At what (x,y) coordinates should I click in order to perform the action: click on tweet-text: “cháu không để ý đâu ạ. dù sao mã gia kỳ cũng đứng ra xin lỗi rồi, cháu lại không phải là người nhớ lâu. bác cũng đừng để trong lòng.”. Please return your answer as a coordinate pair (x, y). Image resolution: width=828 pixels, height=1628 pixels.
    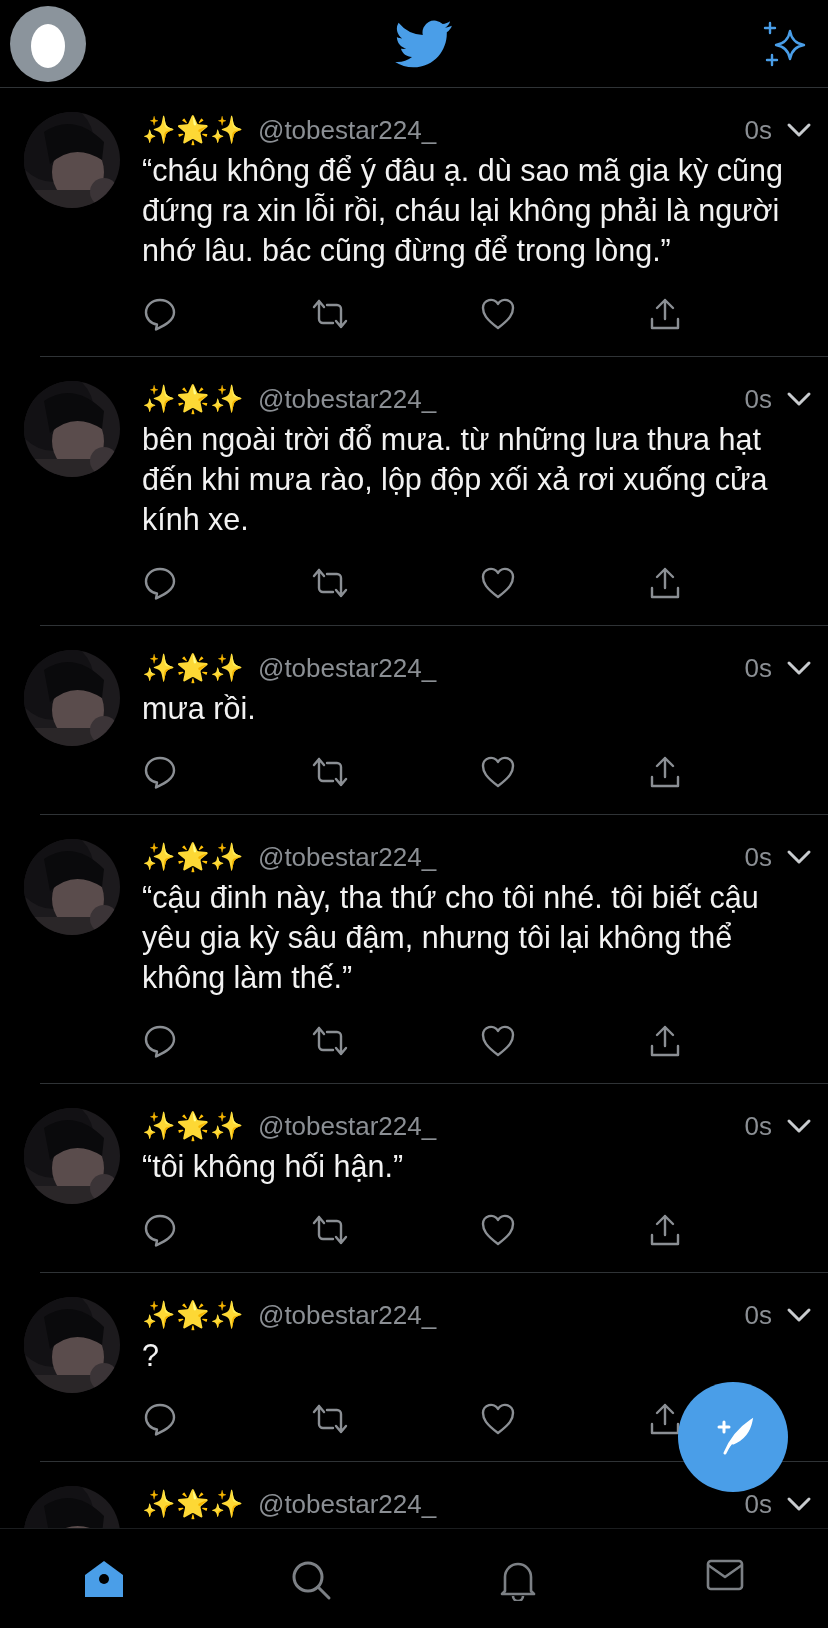
    Looking at the image, I should click on (463, 211).